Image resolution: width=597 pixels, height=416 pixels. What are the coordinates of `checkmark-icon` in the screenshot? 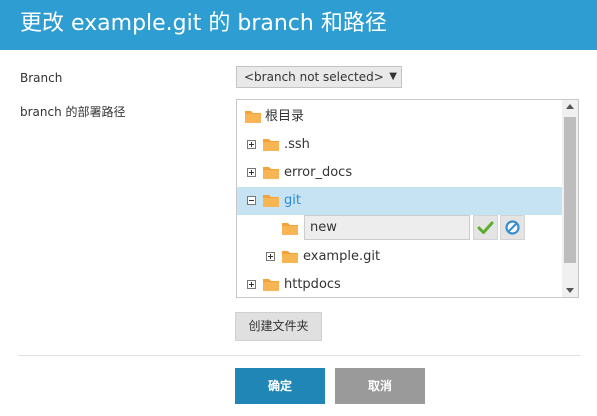 It's located at (485, 227).